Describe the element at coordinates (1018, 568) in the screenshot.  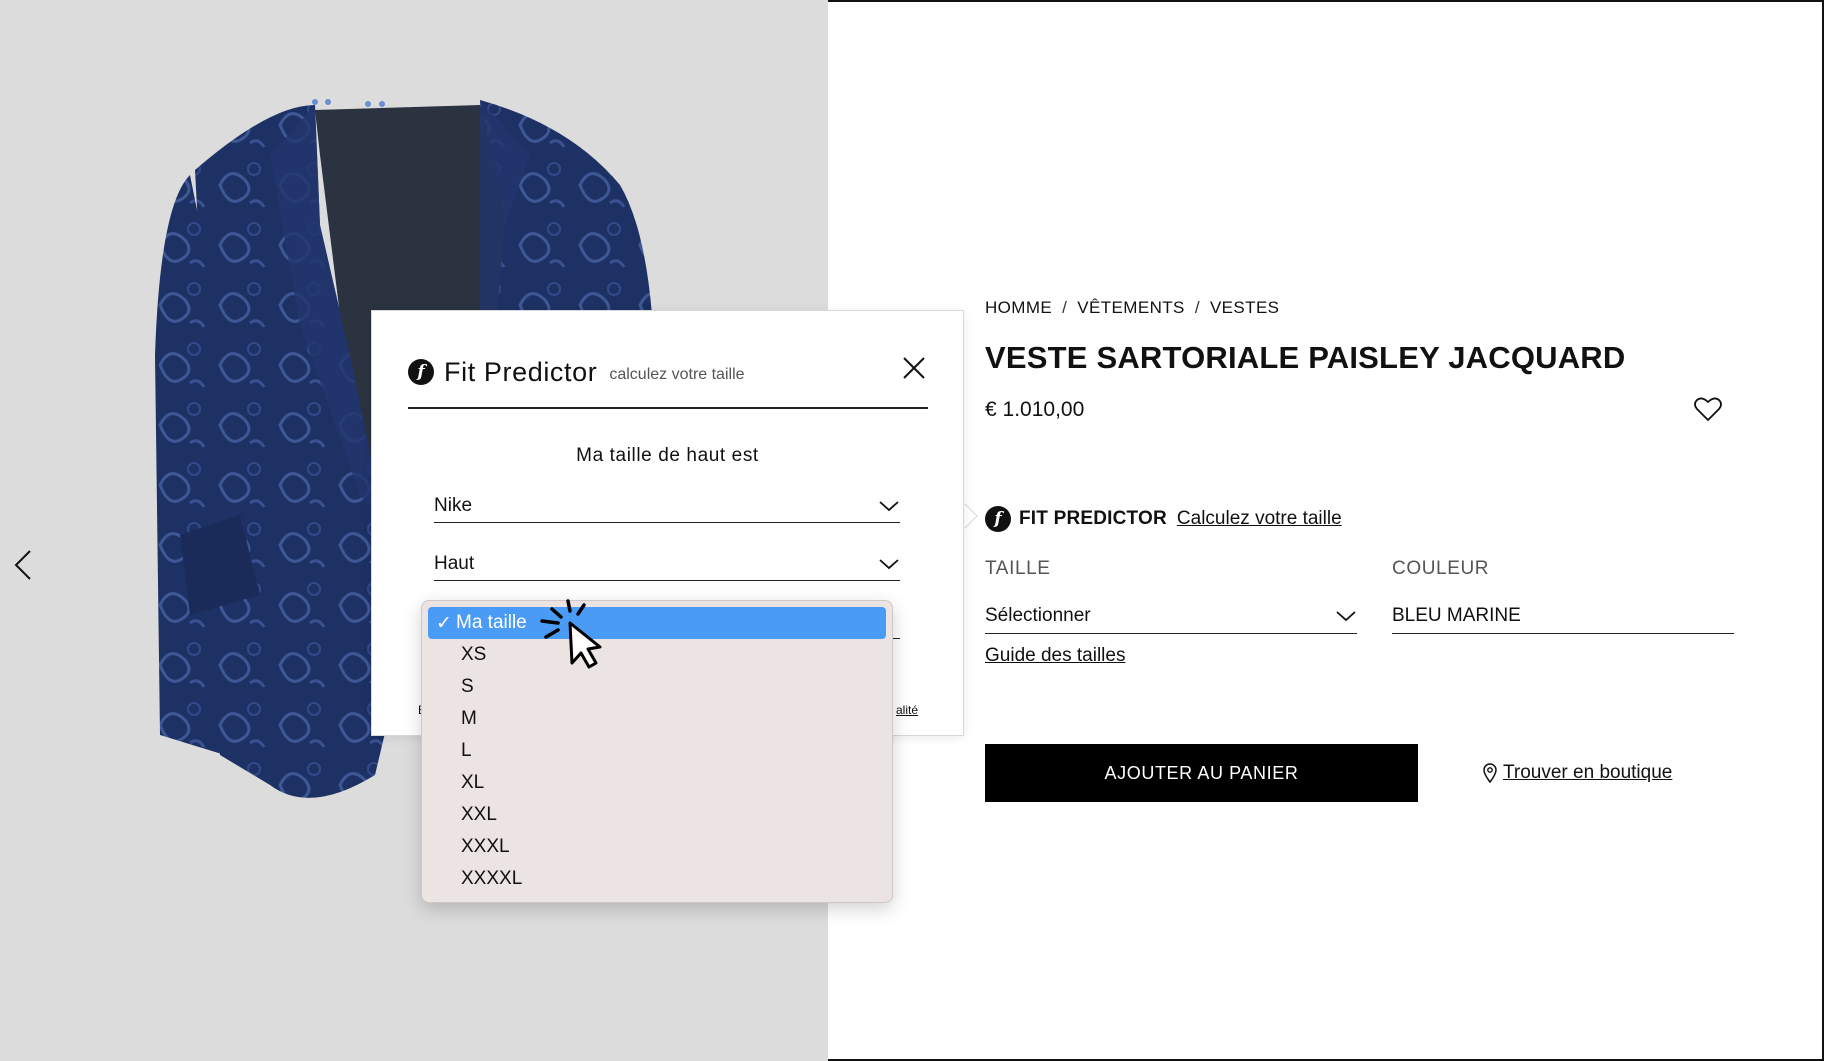
I see `size-label: TAILLE` at that location.